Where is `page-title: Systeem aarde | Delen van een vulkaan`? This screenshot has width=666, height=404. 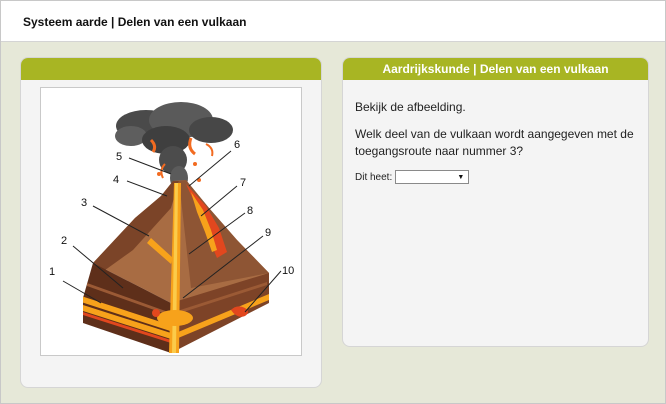
page-title: Systeem aarde | Delen van een vulkaan is located at coordinates (135, 22).